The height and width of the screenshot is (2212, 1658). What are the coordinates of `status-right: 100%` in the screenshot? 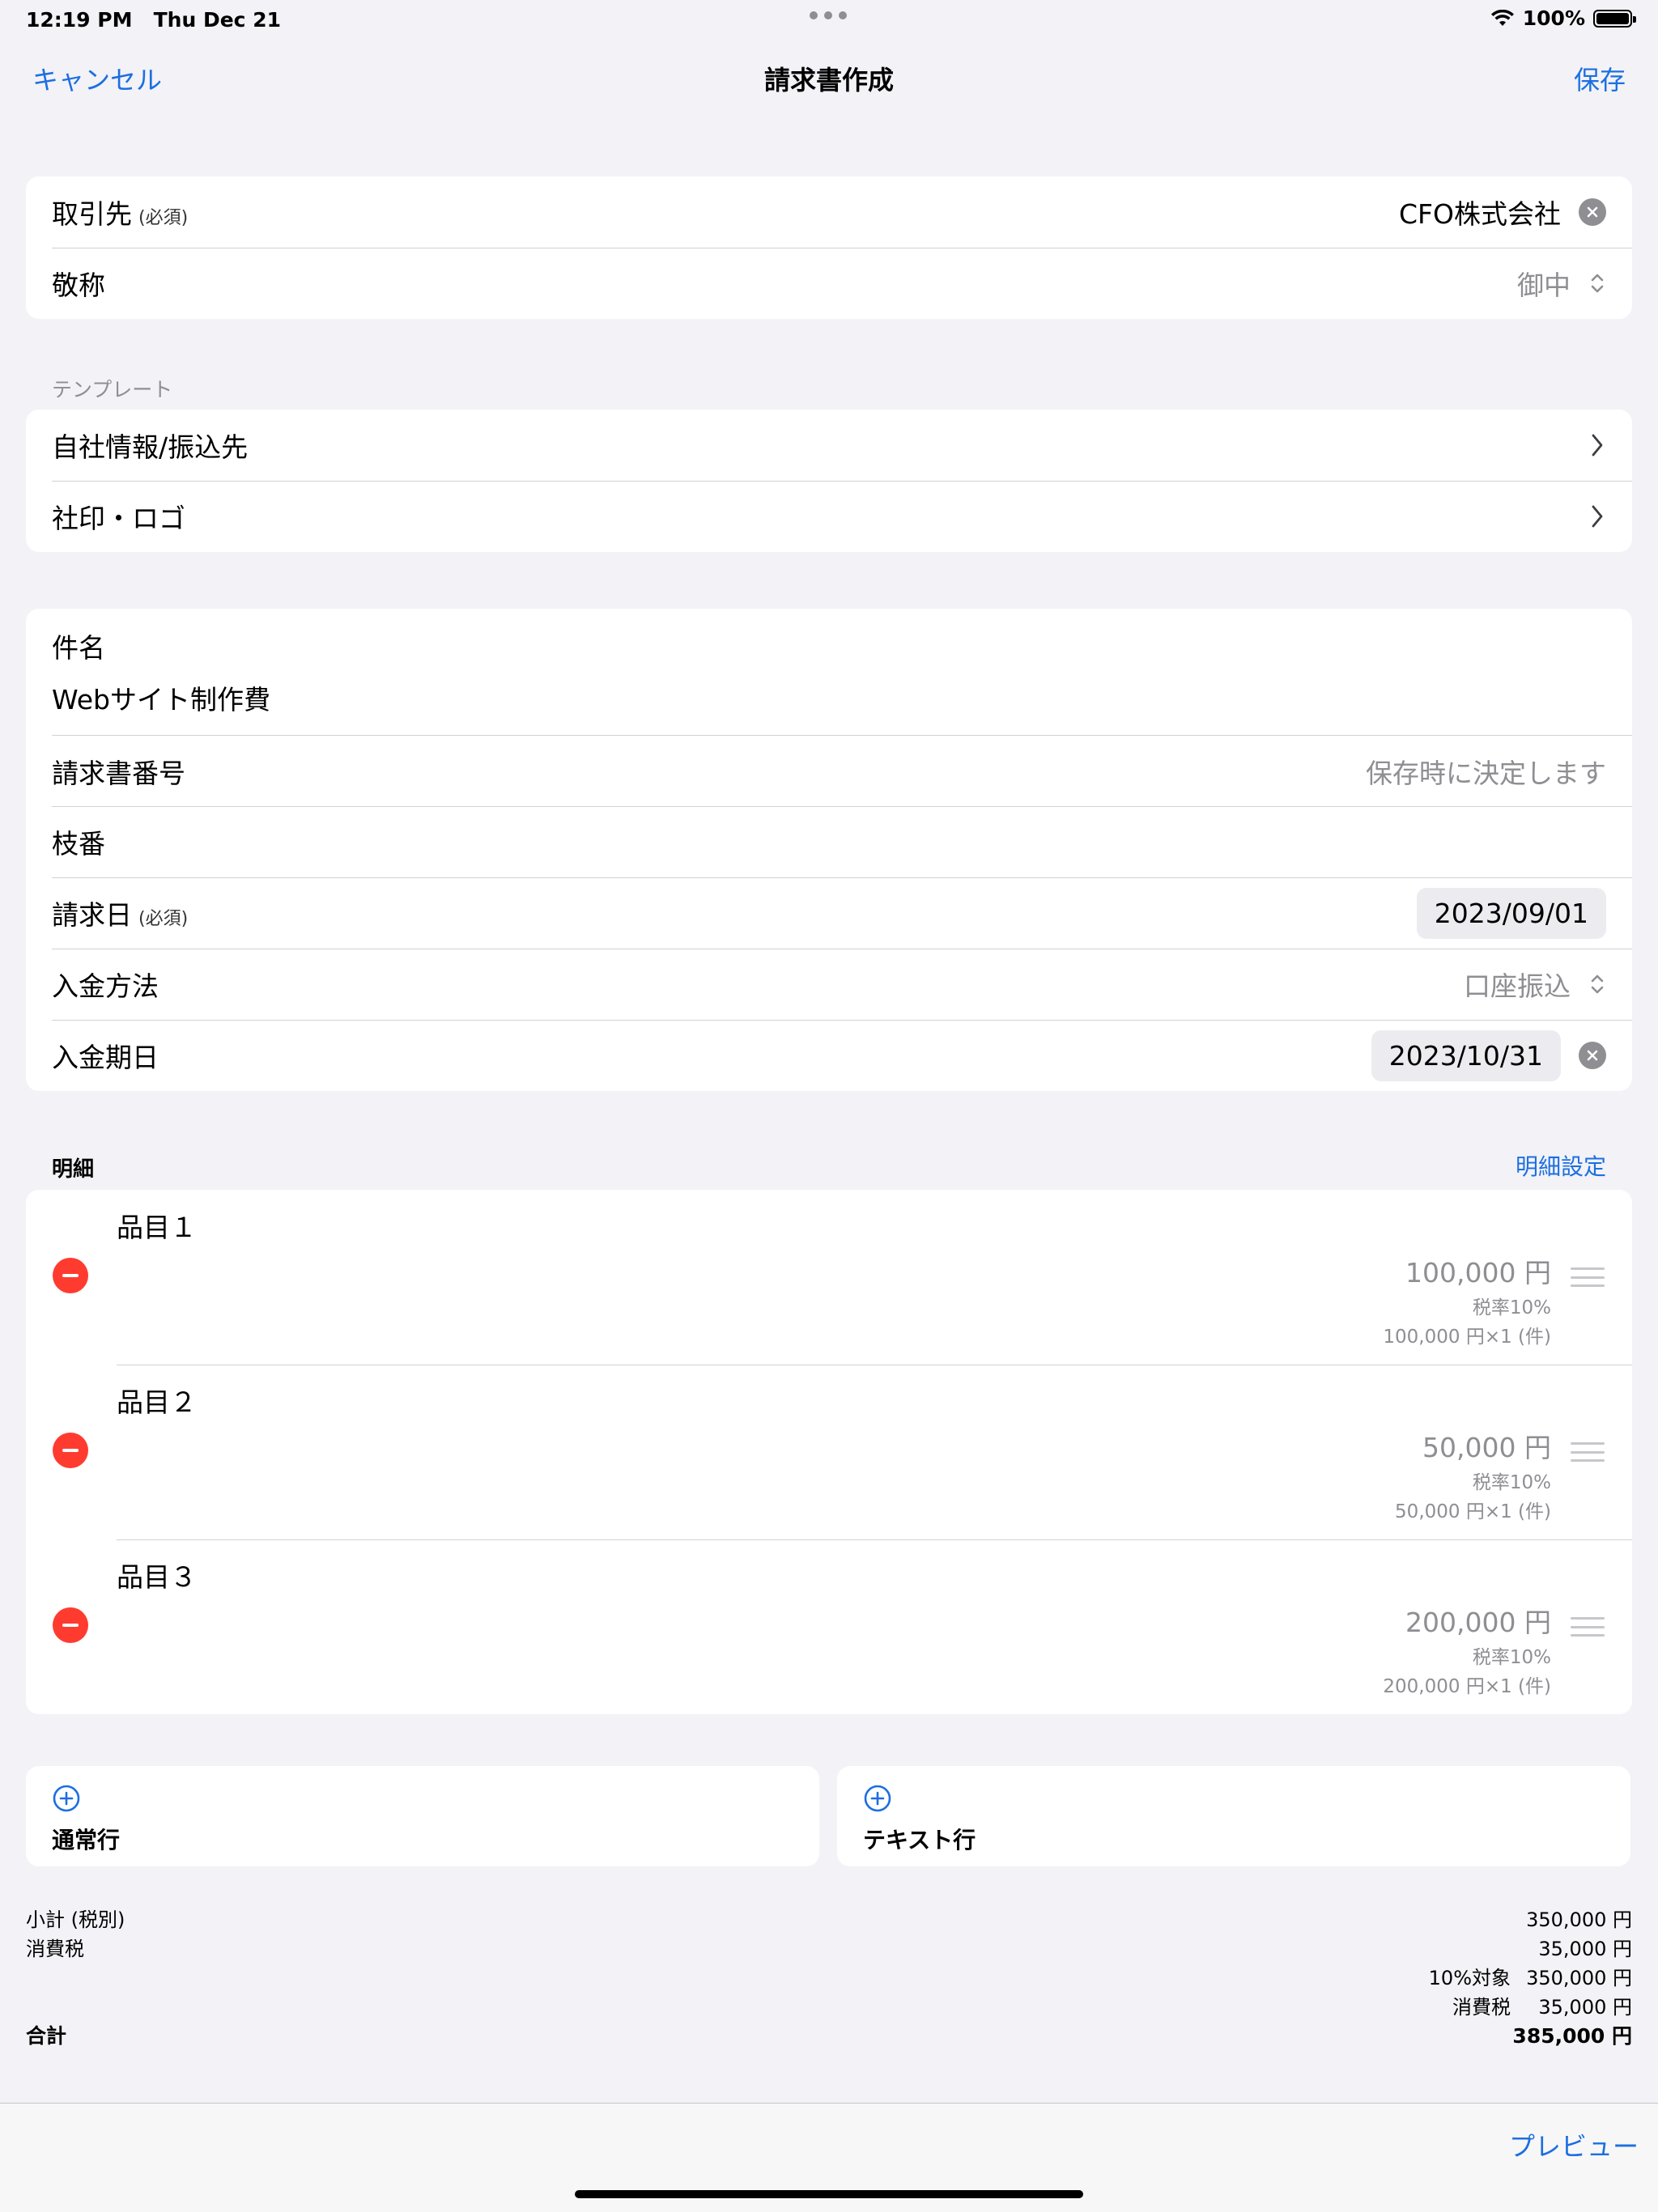 It's located at (1563, 18).